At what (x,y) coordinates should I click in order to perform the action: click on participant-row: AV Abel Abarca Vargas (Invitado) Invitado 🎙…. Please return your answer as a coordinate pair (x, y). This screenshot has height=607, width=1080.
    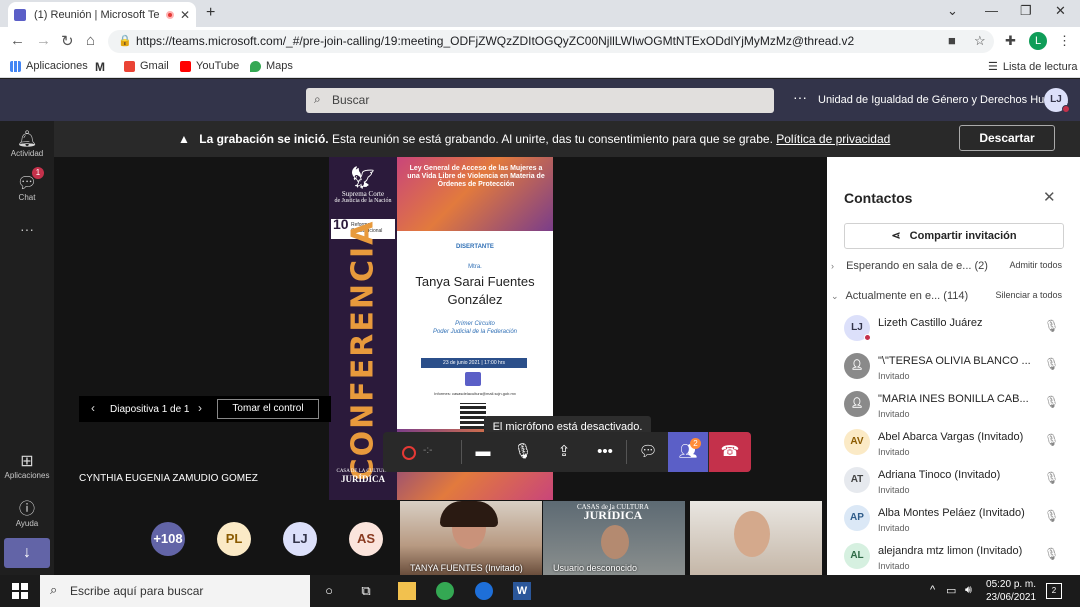
    Looking at the image, I should click on (959, 443).